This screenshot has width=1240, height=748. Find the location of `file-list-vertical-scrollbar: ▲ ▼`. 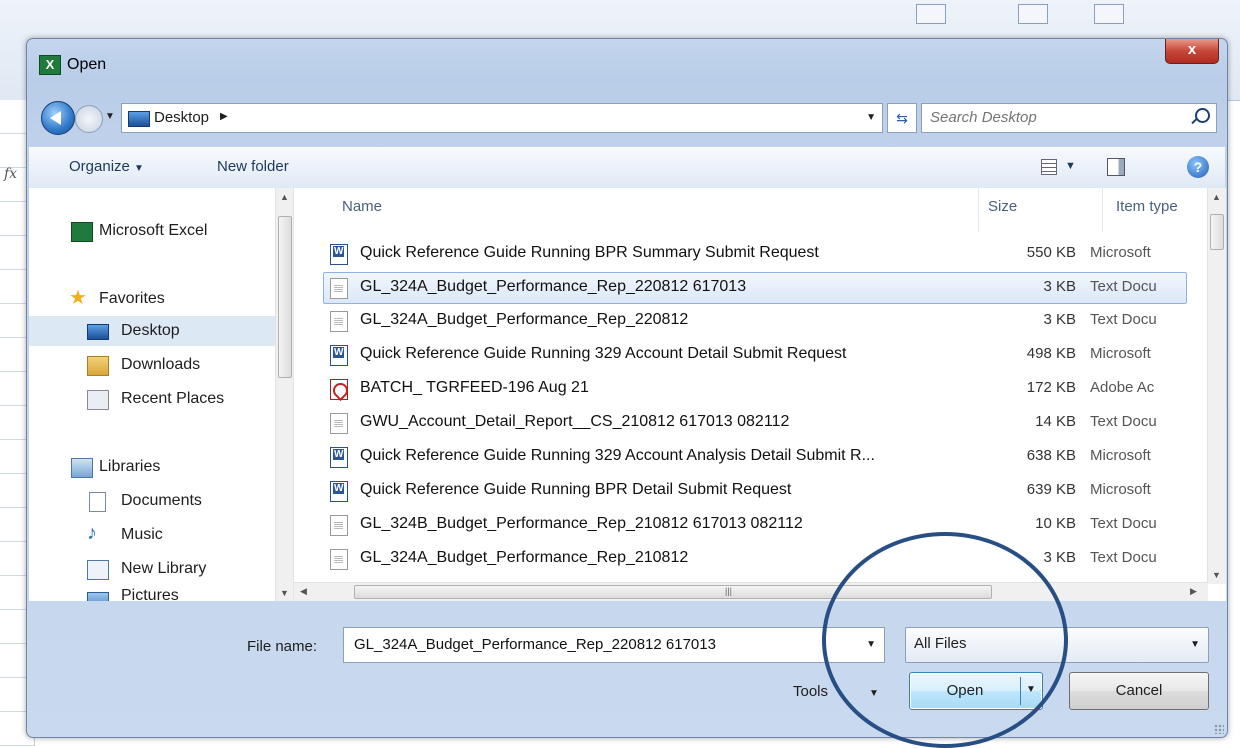

file-list-vertical-scrollbar: ▲ ▼ is located at coordinates (1216, 386).